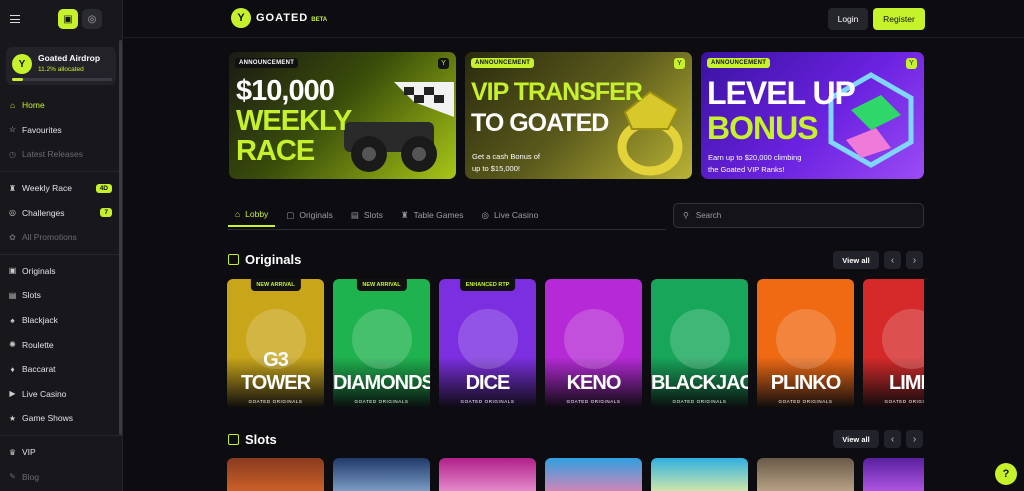  I want to click on originals-next-icon: ›, so click(914, 260).